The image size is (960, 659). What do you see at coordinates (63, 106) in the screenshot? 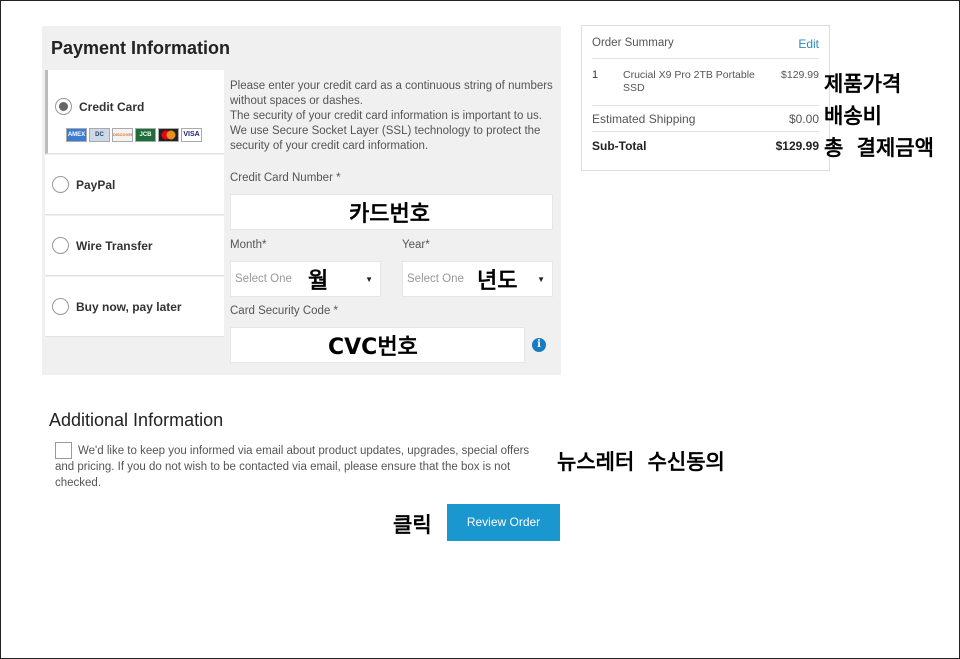
I see `credit-card-radio` at bounding box center [63, 106].